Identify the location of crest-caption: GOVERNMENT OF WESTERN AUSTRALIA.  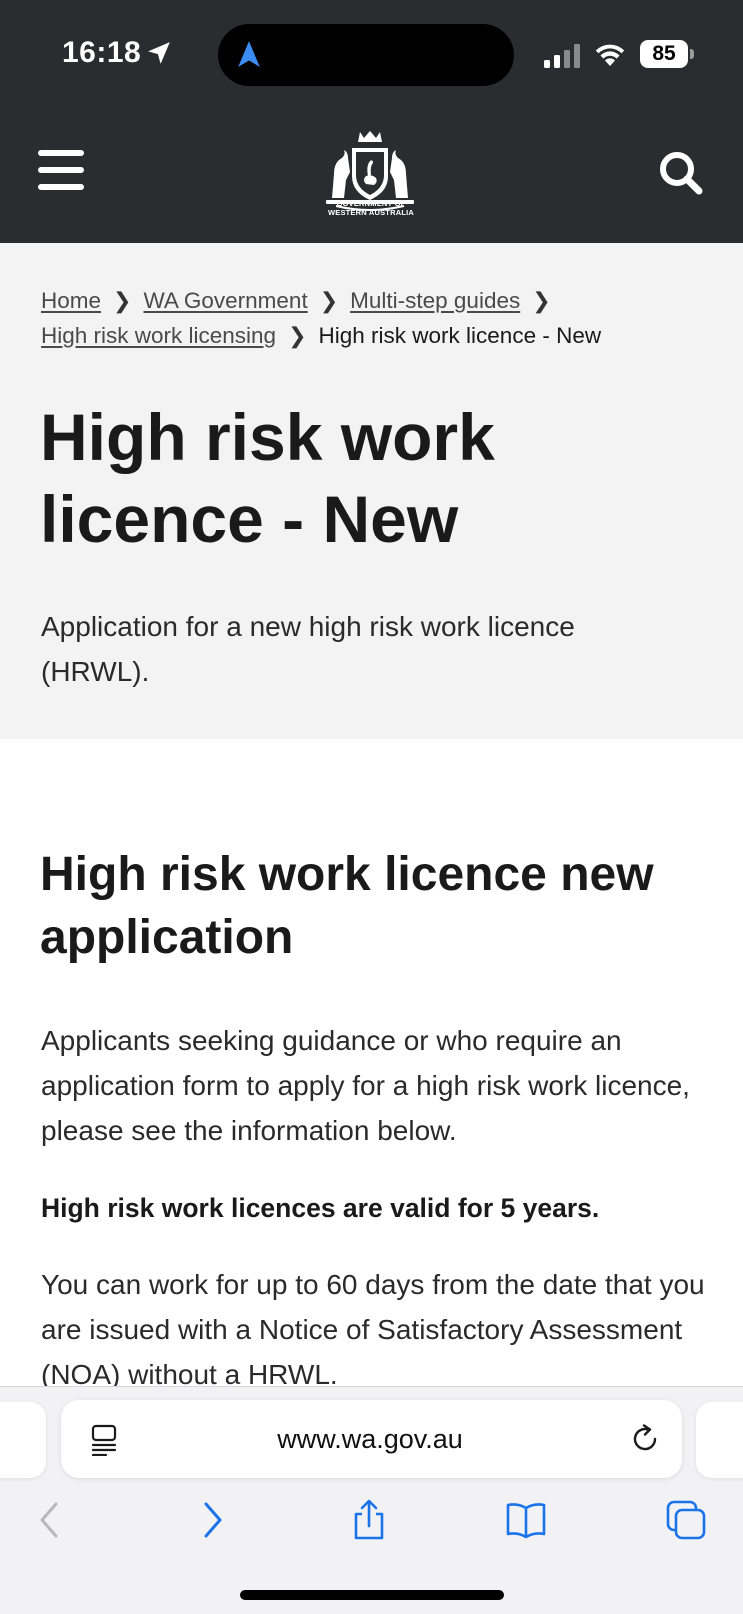
(371, 208).